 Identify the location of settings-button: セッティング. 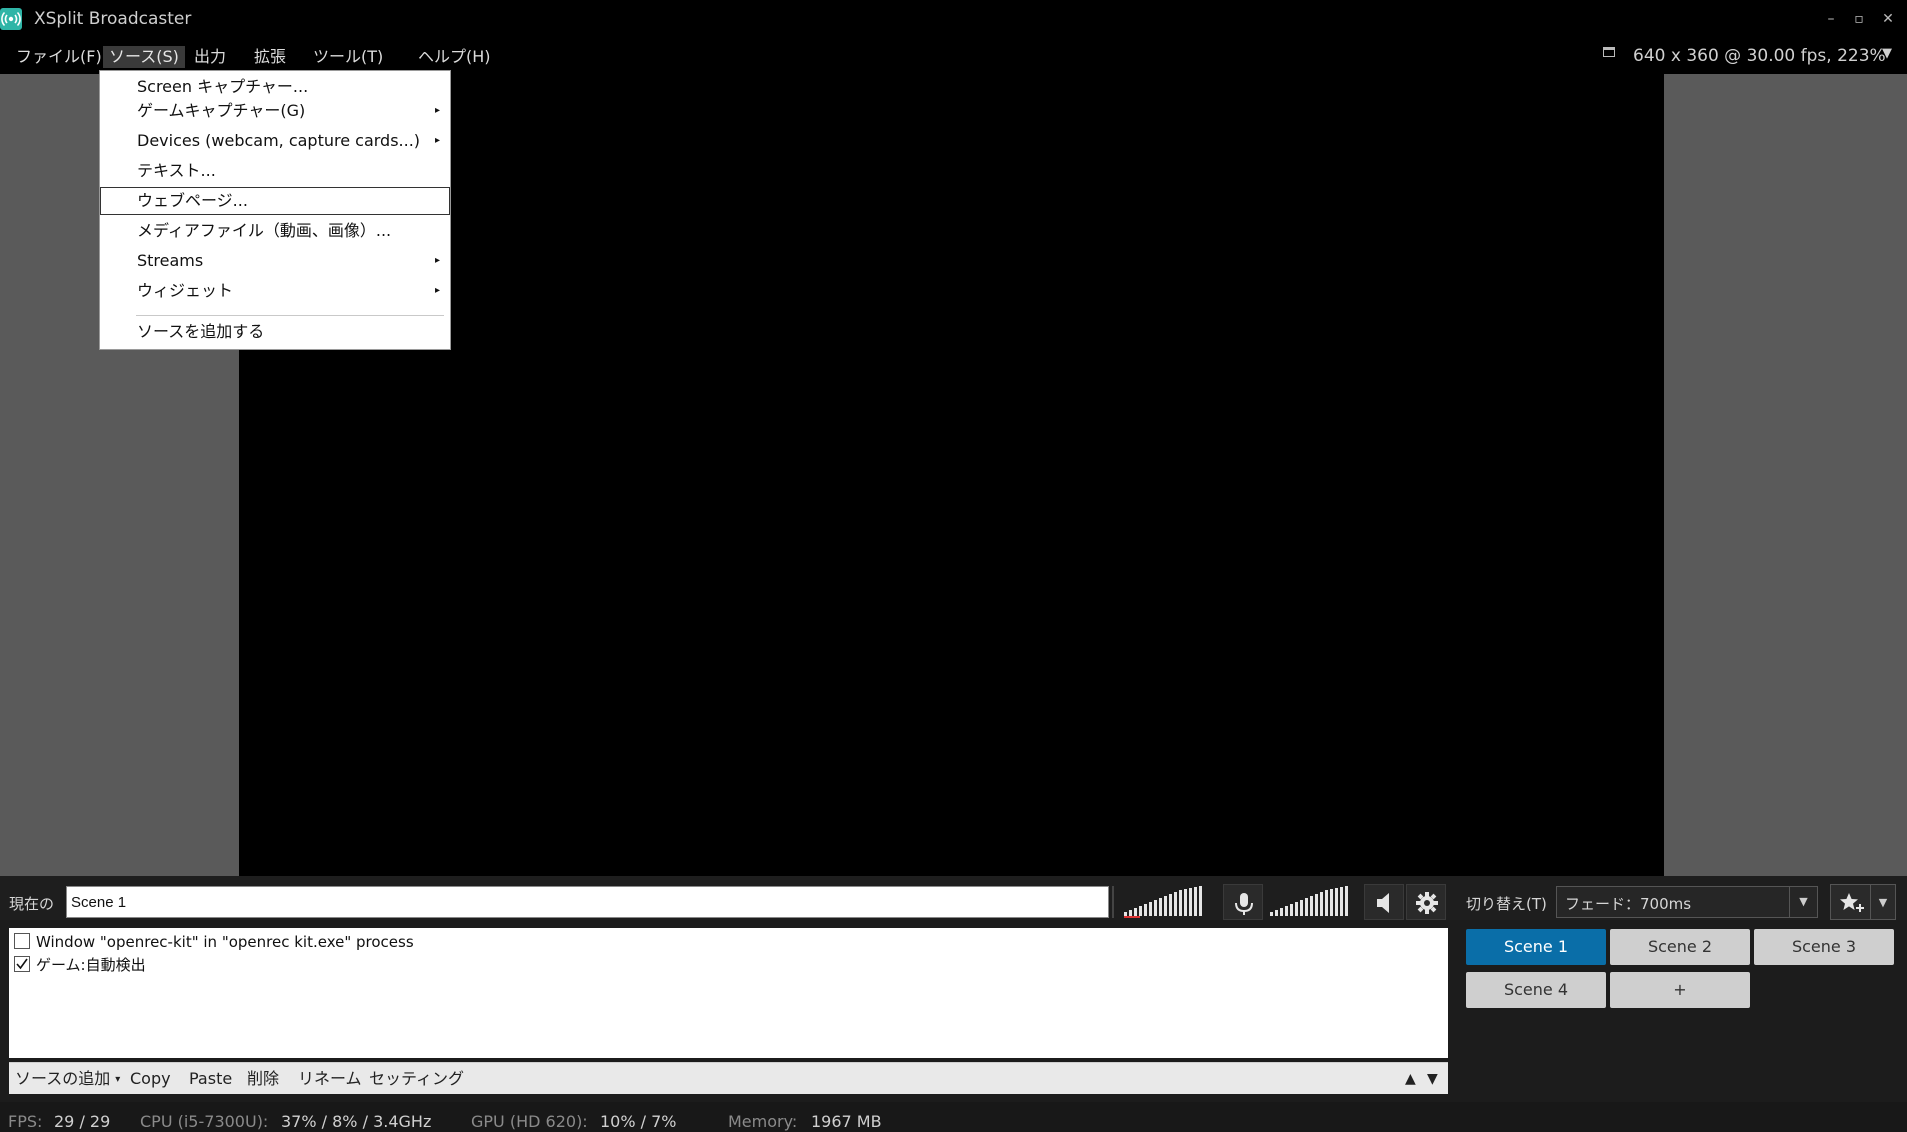
(416, 1079).